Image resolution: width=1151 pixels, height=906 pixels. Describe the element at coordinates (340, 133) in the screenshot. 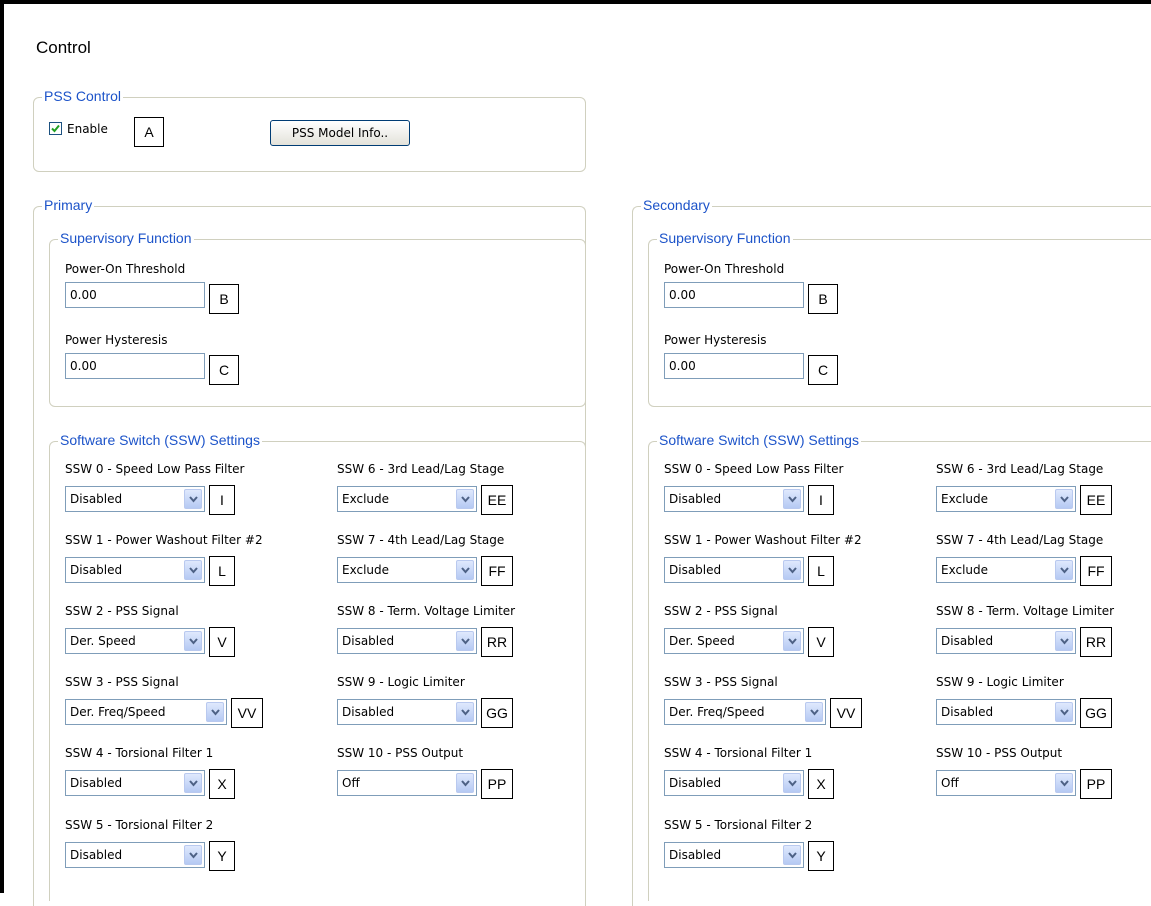

I see `pss-model-info-button: PSS Model Info..` at that location.